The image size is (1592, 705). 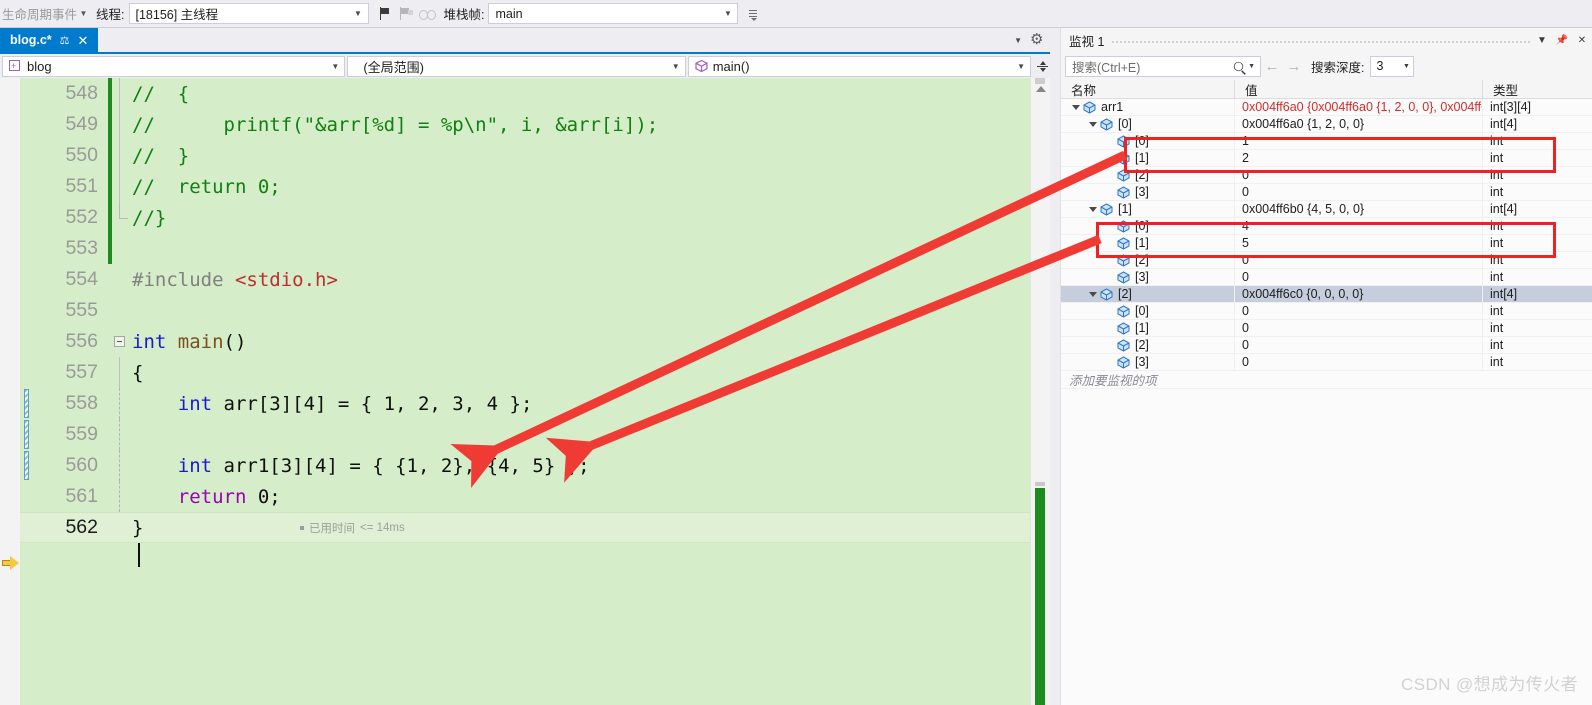 I want to click on collapse-region-icon, so click(x=119, y=341).